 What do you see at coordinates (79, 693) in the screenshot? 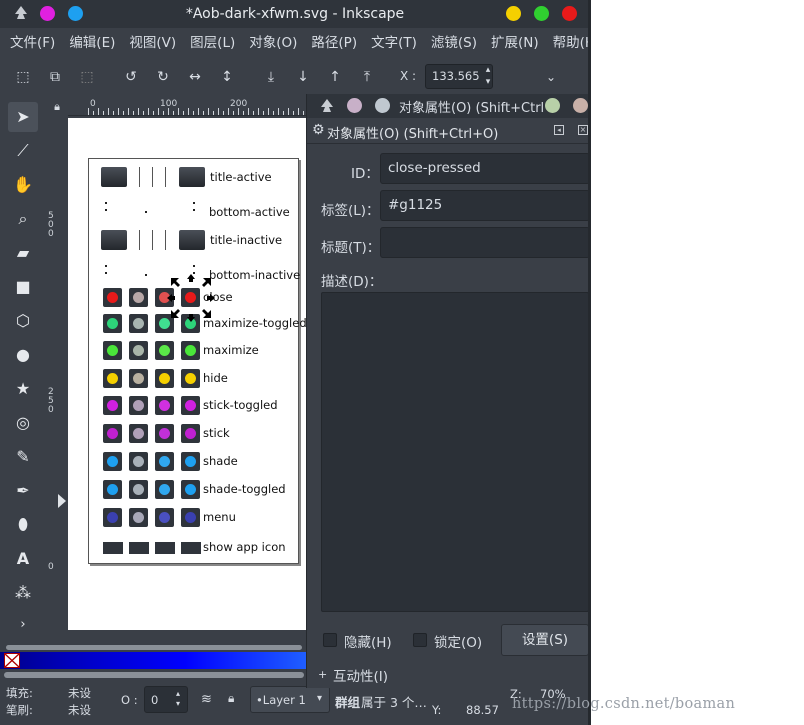
I see `fill-value: 未设` at bounding box center [79, 693].